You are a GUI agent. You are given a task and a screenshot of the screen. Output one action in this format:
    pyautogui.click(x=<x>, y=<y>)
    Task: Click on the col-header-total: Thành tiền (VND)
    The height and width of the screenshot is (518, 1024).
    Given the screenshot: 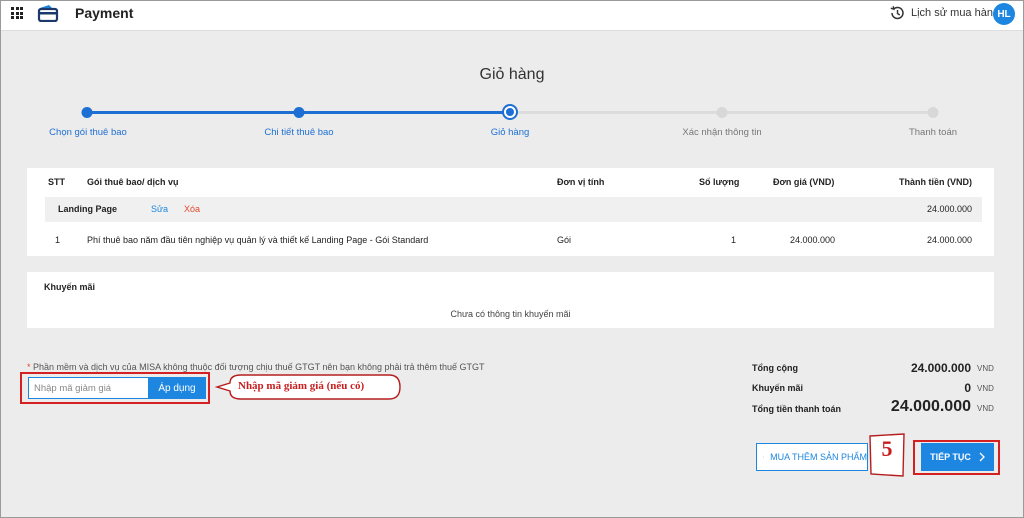 What is the action you would take?
    pyautogui.click(x=935, y=182)
    